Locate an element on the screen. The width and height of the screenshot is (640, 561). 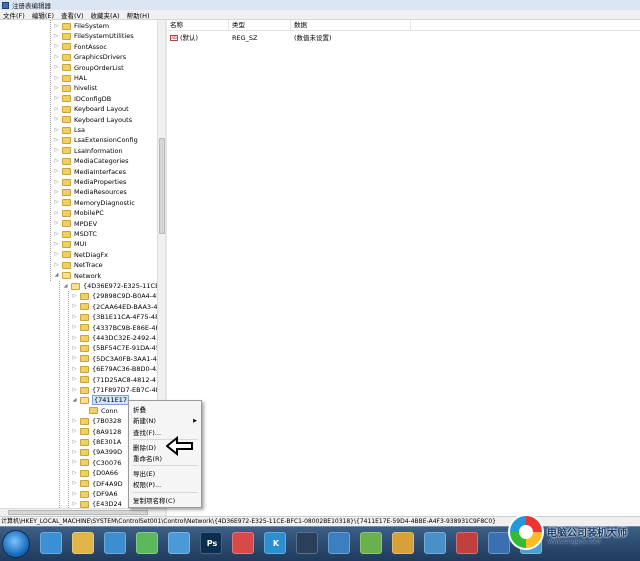
tree-child-node: ▷ {6E79AC36-B8D0-437 is located at coordinates (114, 369).